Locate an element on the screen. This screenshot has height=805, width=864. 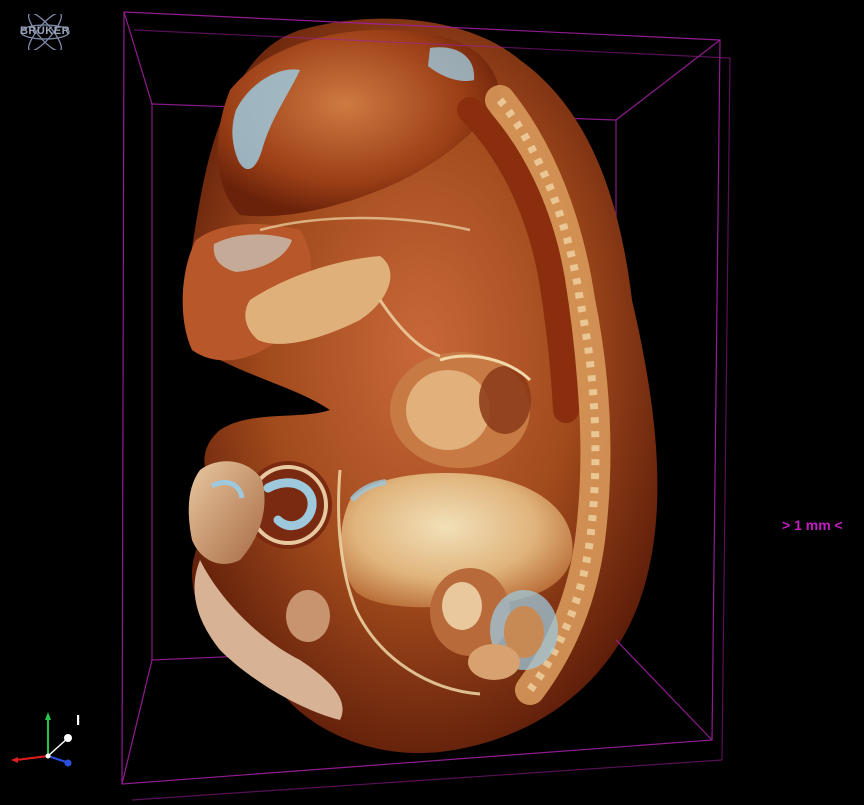
logo-text: BRUKER is located at coordinates (45, 31).